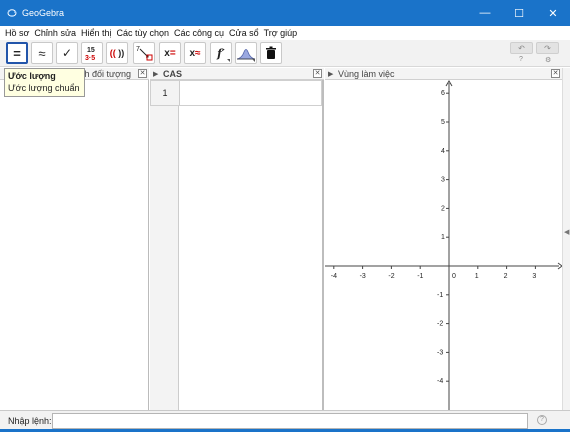 This screenshot has width=570, height=432. What do you see at coordinates (420, 276) in the screenshot?
I see `x-tick-label: -1` at bounding box center [420, 276].